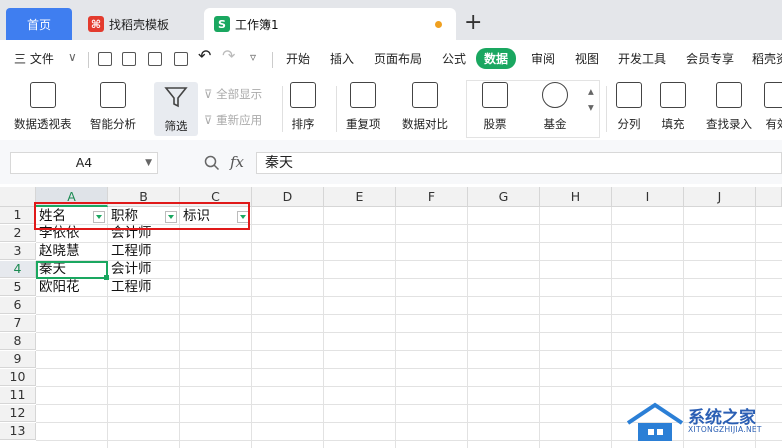 This screenshot has height=448, width=782. I want to click on fund-button: 基金, so click(555, 107).